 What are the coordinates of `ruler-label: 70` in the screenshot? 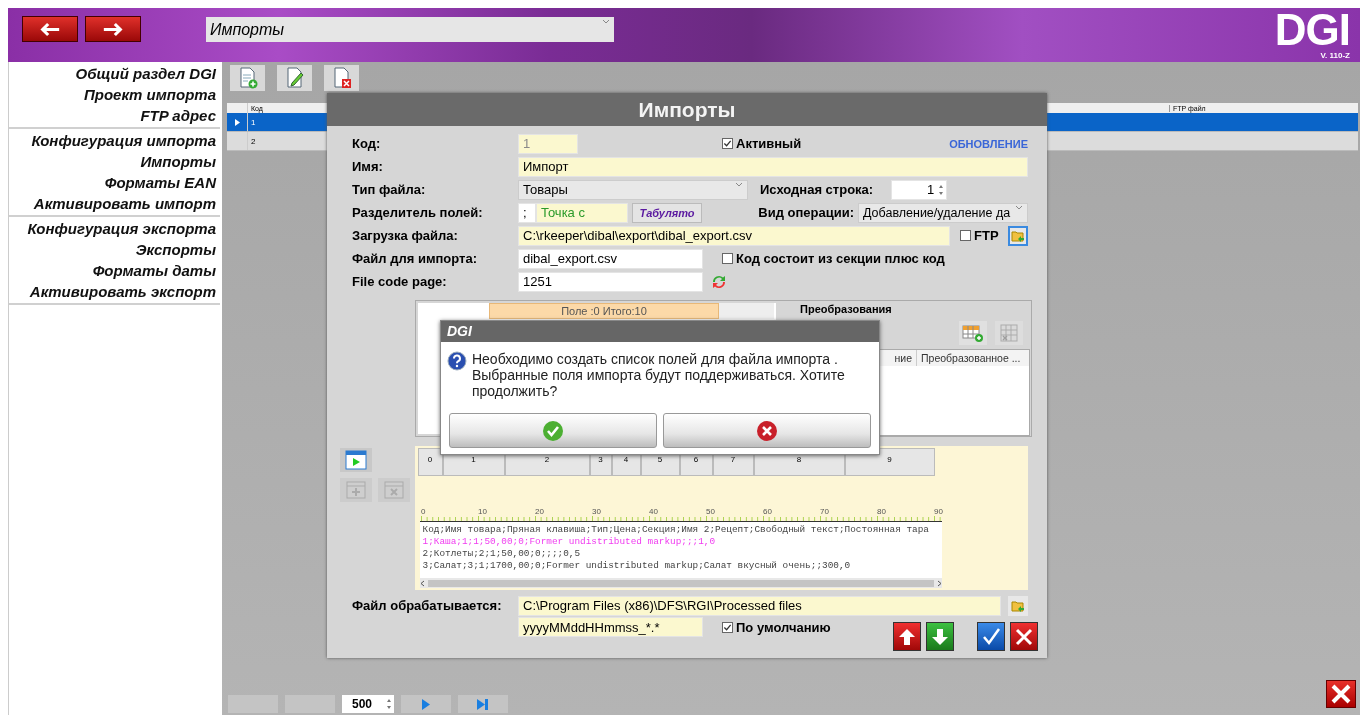 It's located at (824, 511).